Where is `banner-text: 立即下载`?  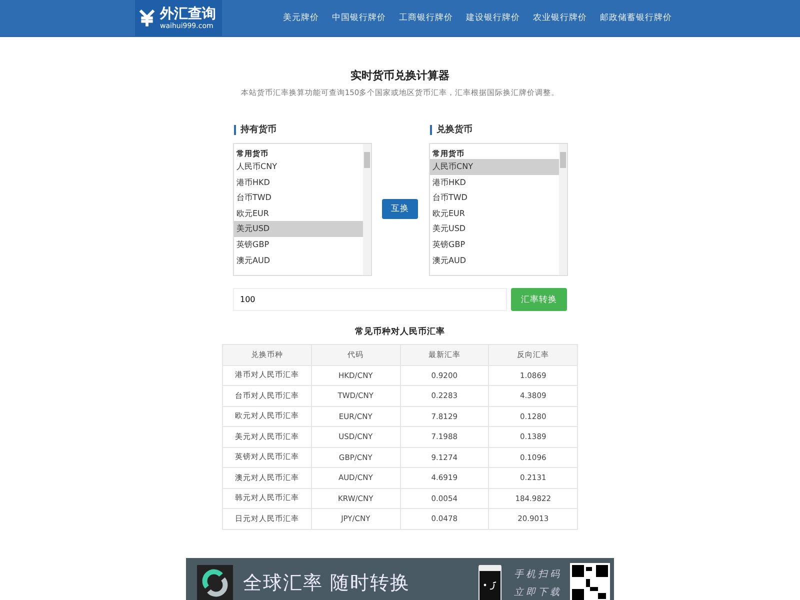
banner-text: 立即下载 is located at coordinates (538, 592).